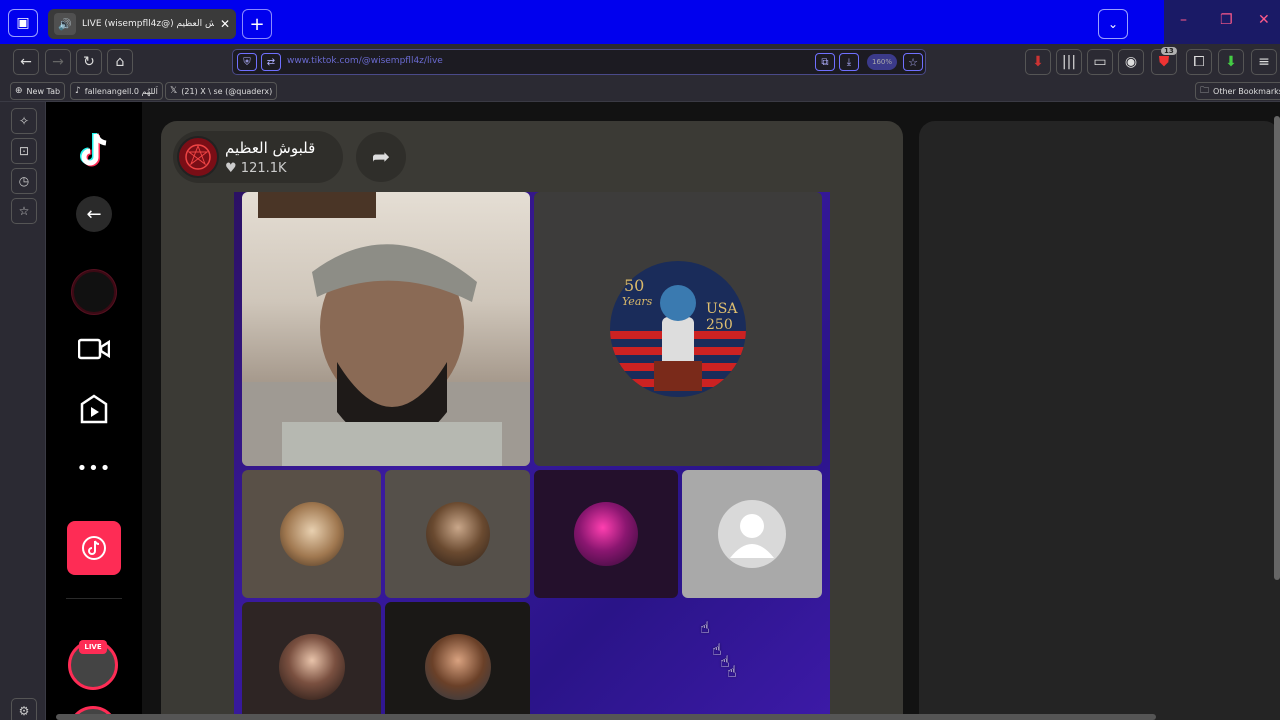 This screenshot has height=720, width=1280. What do you see at coordinates (23, 23) in the screenshot?
I see `tab-list-icon: ▣` at bounding box center [23, 23].